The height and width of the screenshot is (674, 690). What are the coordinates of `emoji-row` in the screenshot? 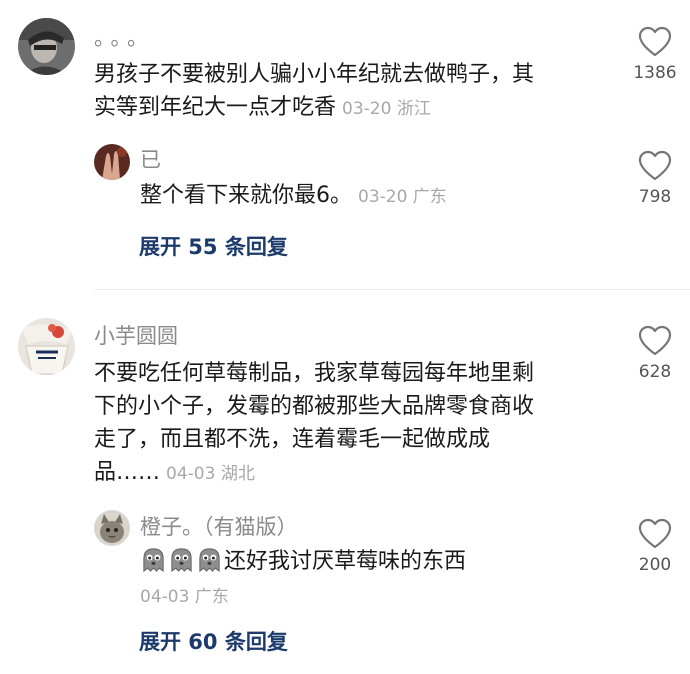 It's located at (182, 561).